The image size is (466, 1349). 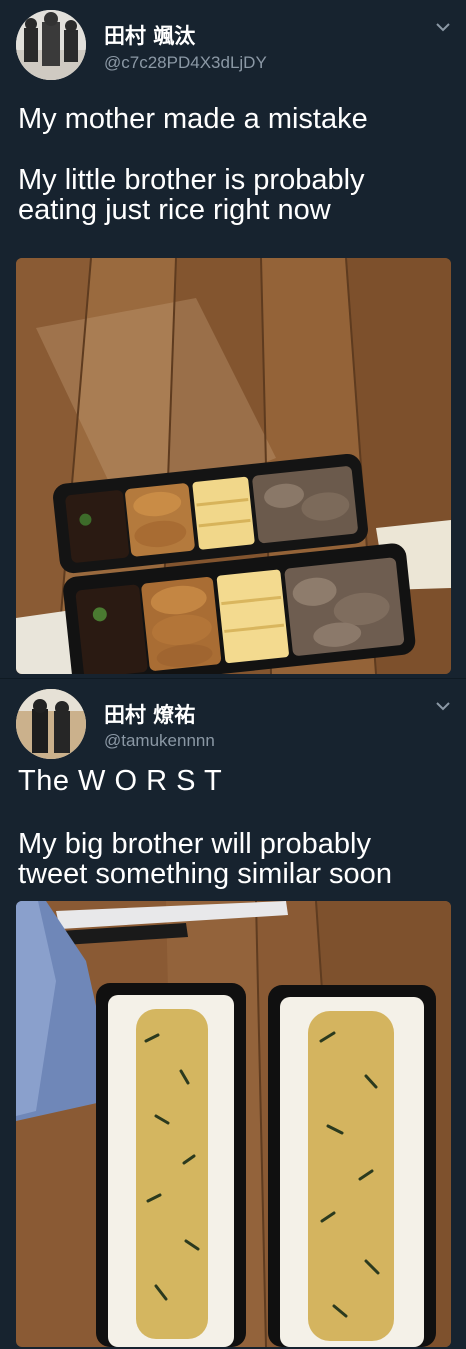 I want to click on tweet-text: The W O R S T, so click(x=120, y=781).